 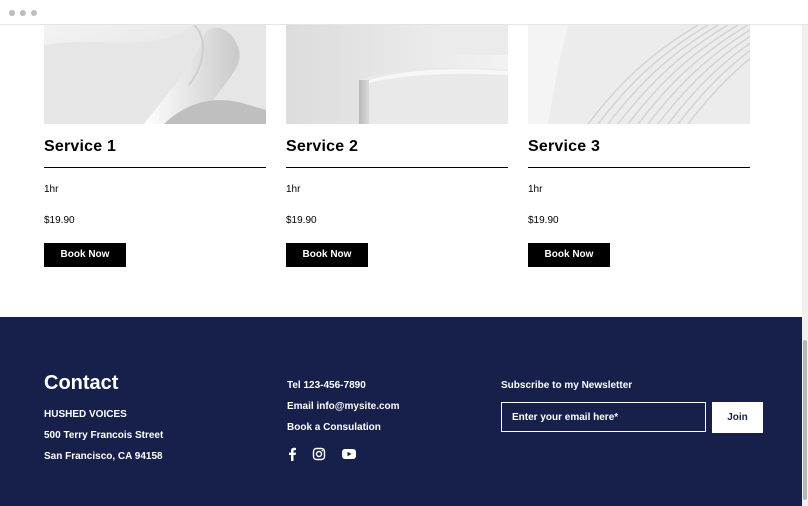 I want to click on youtube-icon, so click(x=349, y=454).